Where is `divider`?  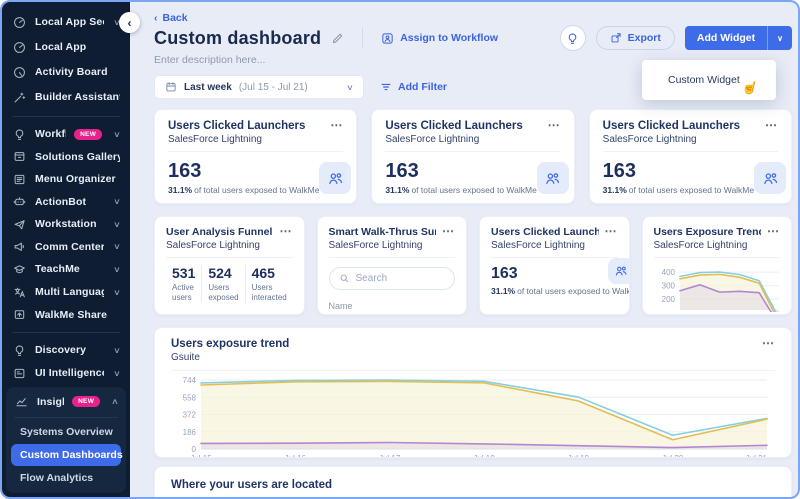
divider is located at coordinates (363, 38).